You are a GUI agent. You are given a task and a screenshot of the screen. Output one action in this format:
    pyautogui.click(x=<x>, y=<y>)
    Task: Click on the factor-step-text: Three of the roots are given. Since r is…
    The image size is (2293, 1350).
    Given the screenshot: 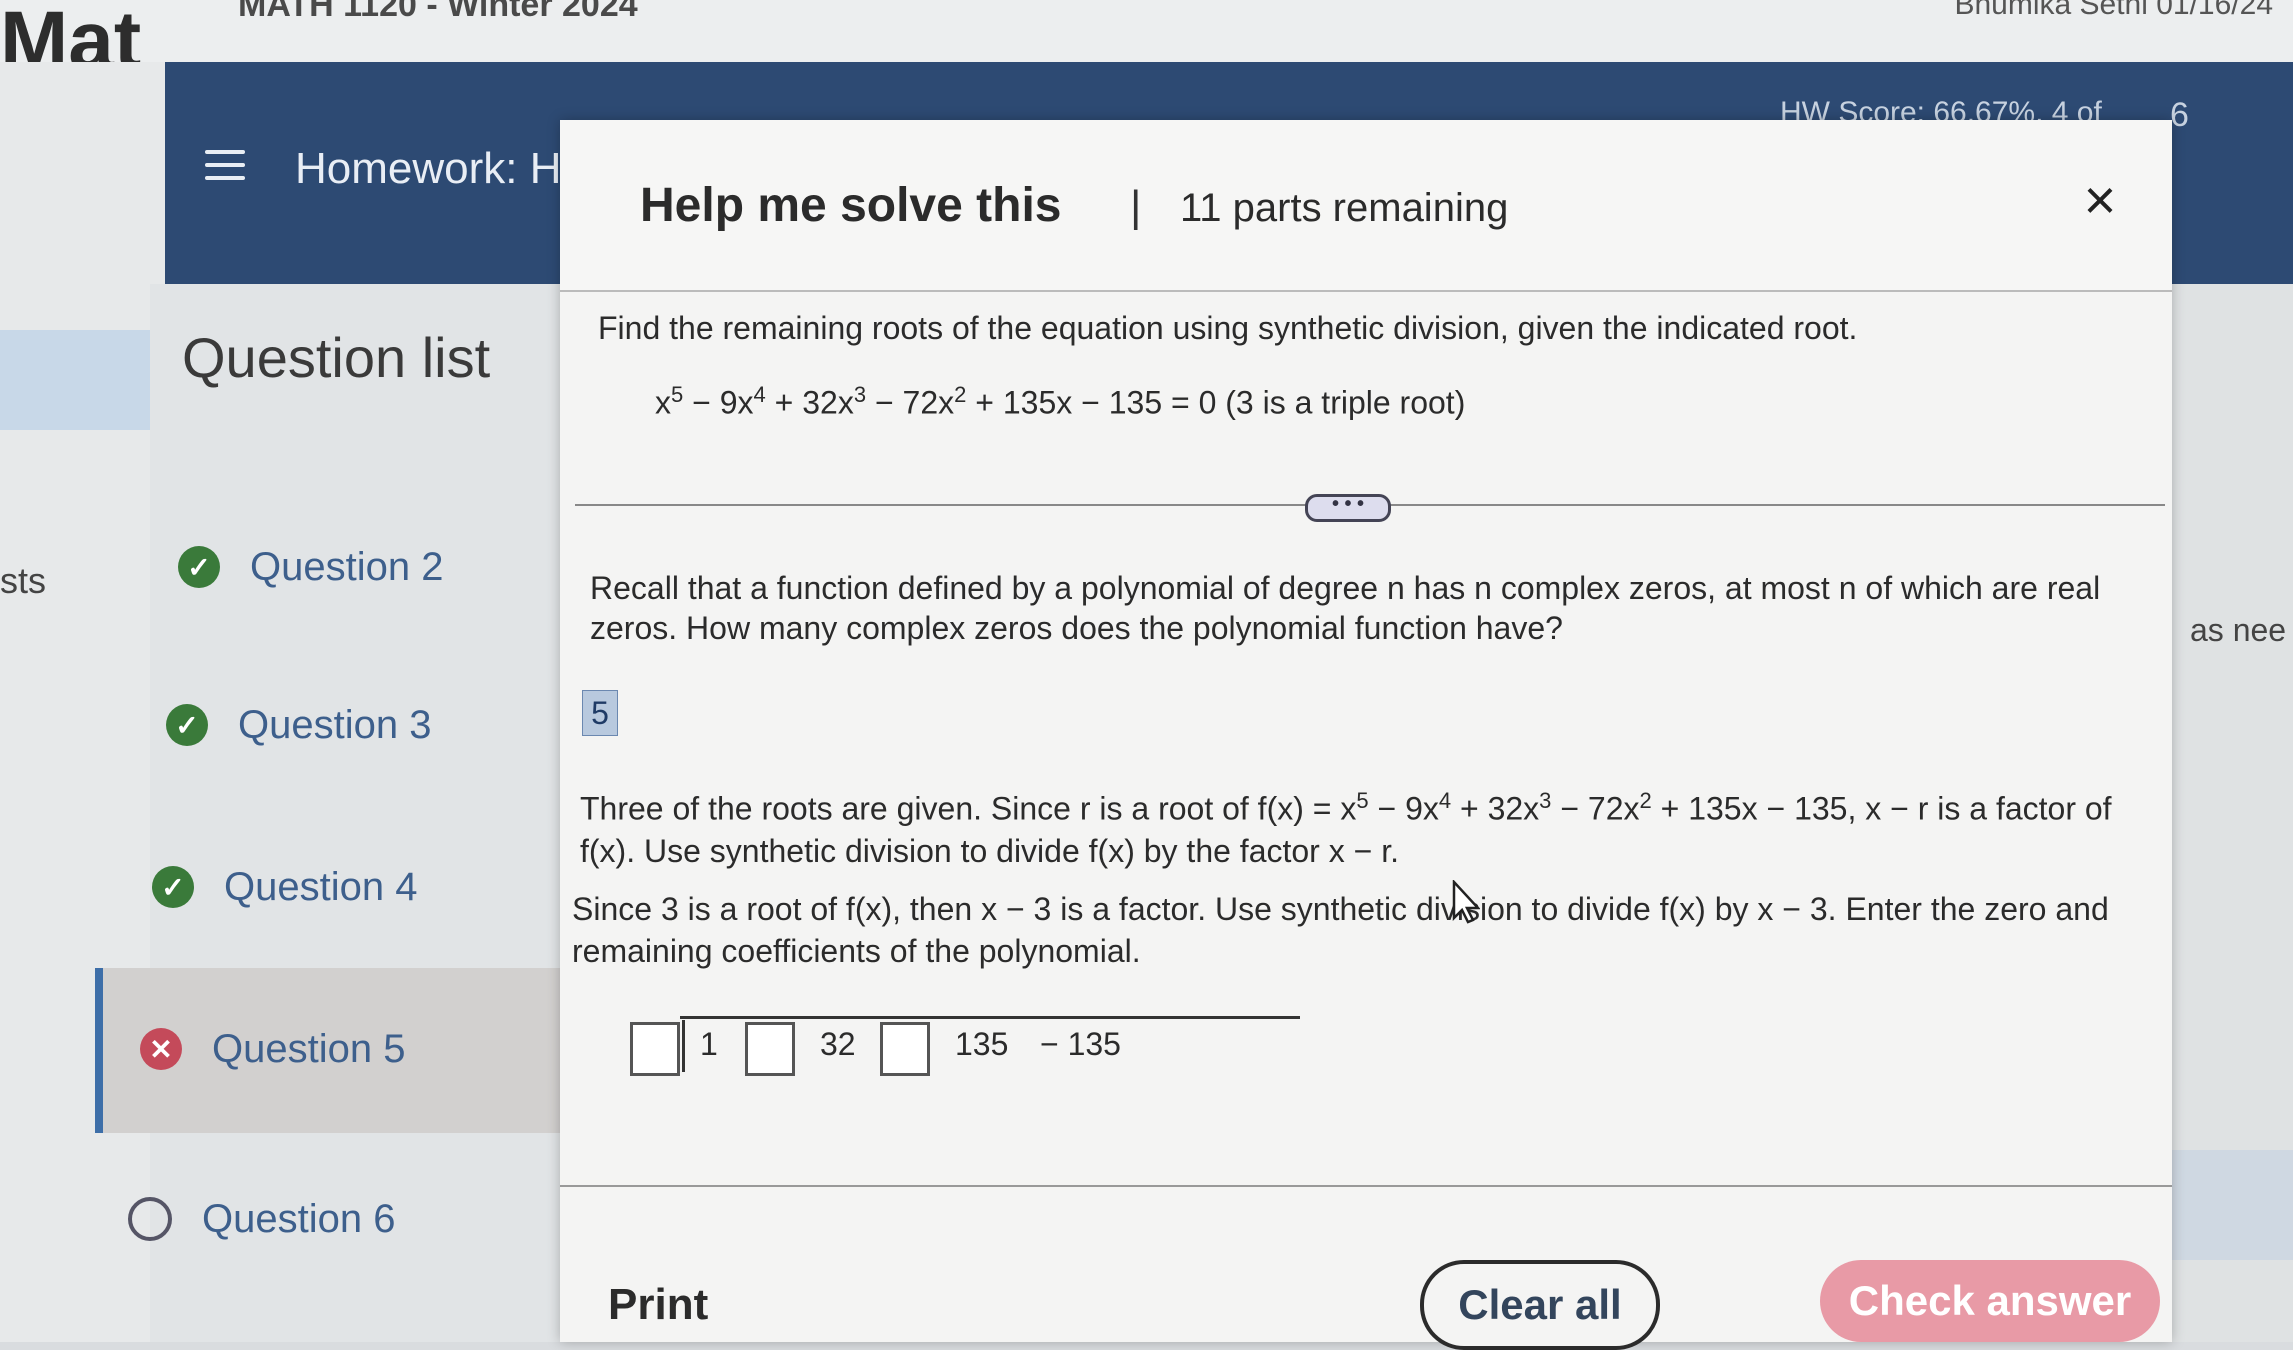 What is the action you would take?
    pyautogui.click(x=1346, y=828)
    